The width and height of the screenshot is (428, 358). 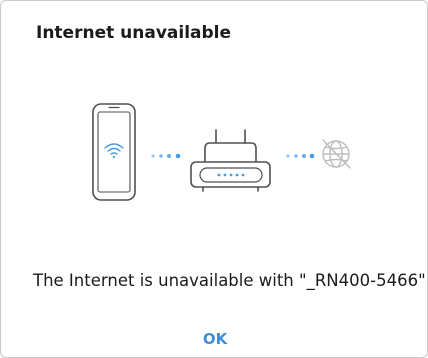 What do you see at coordinates (215, 339) in the screenshot?
I see `ok-button: OK` at bounding box center [215, 339].